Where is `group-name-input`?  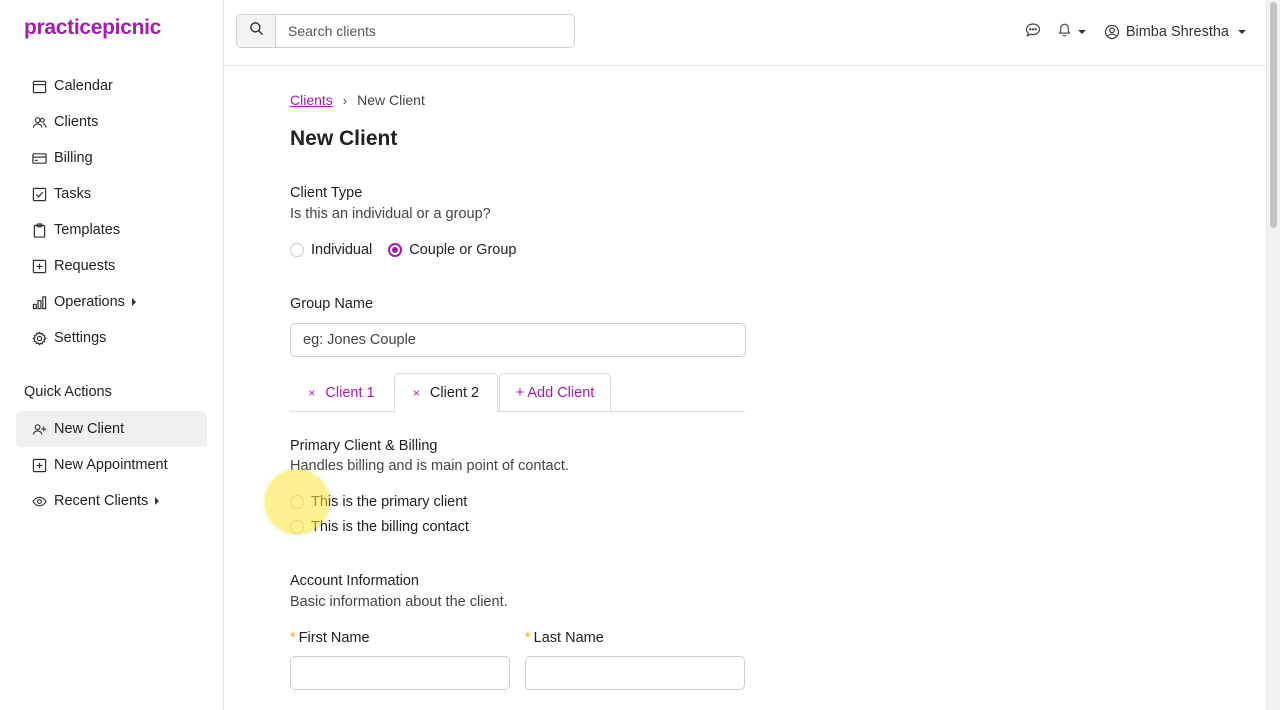
group-name-input is located at coordinates (518, 340).